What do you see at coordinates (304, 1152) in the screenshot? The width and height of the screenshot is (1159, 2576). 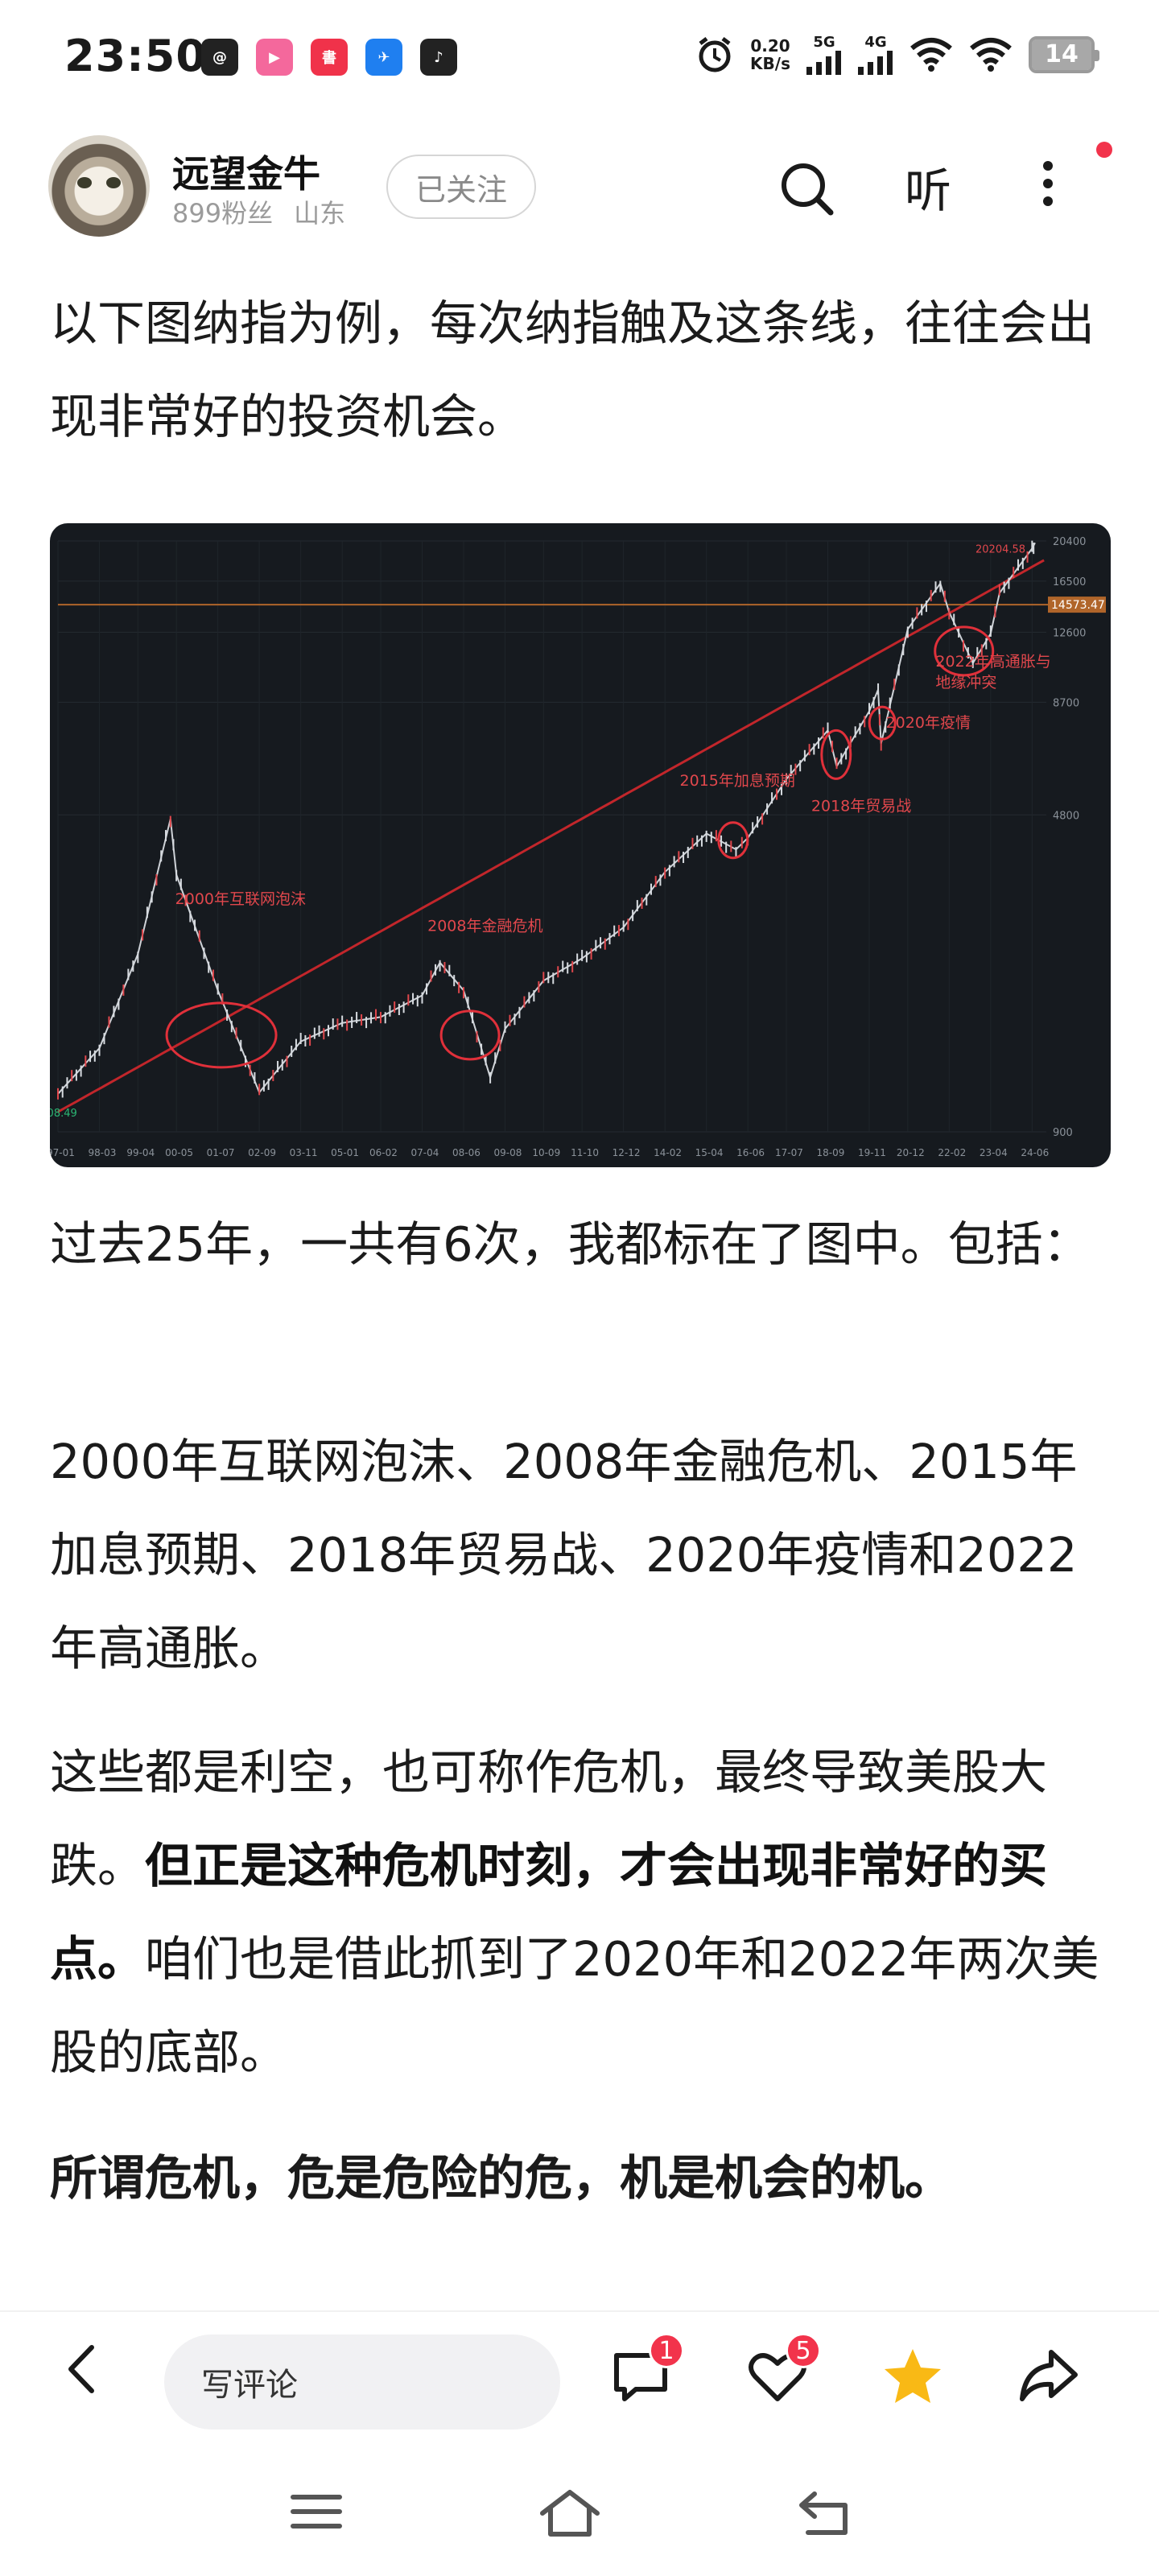 I see `x-tick-label: 03-11` at bounding box center [304, 1152].